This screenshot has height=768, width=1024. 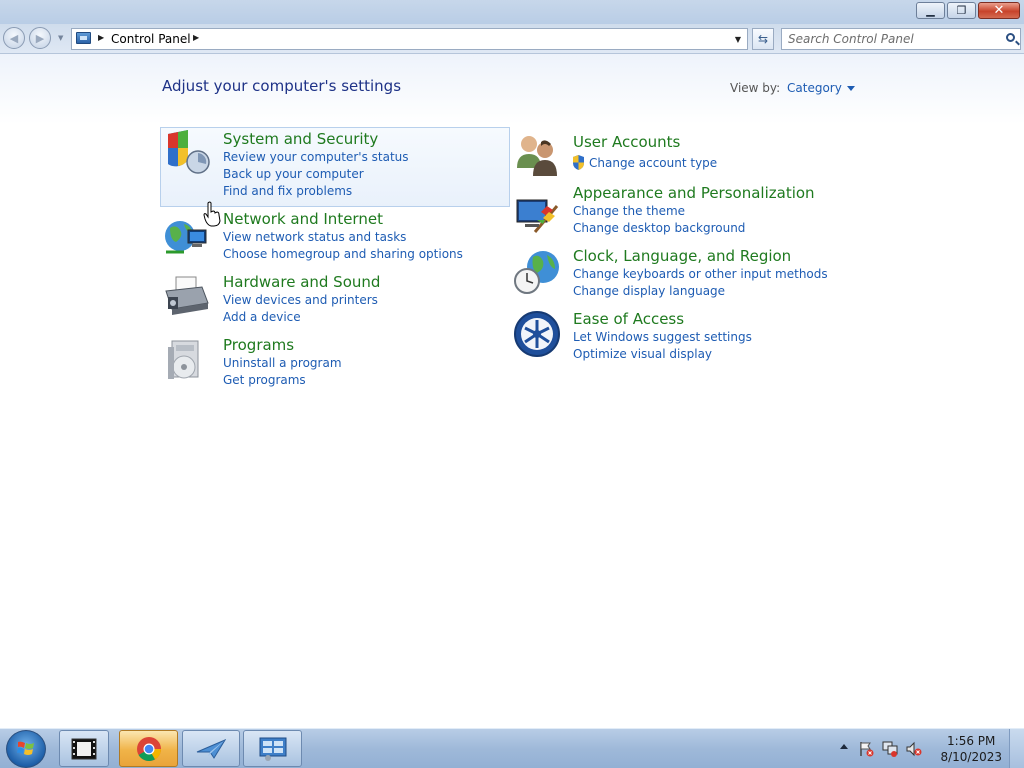 What do you see at coordinates (343, 254) in the screenshot?
I see `category-link: Choose homegroup and sharing options` at bounding box center [343, 254].